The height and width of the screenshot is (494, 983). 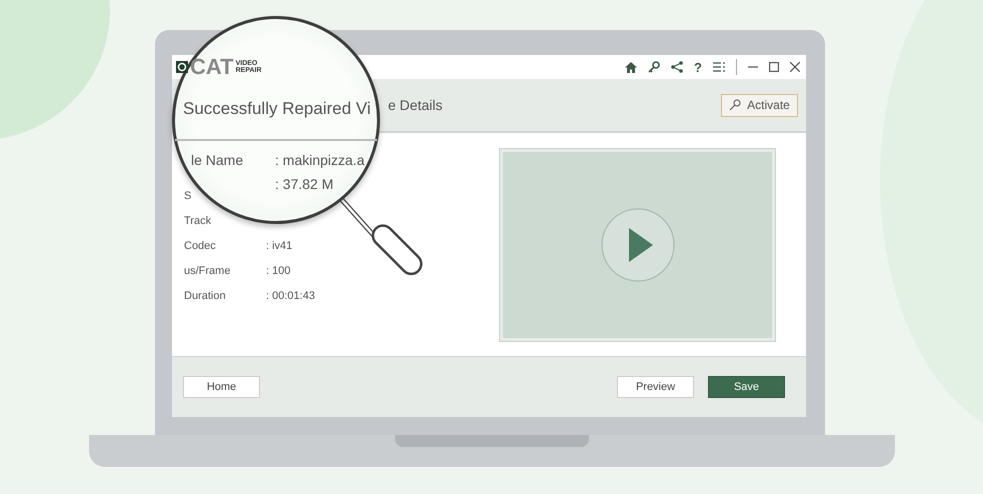 What do you see at coordinates (212, 67) in the screenshot?
I see `logo-text: CAT` at bounding box center [212, 67].